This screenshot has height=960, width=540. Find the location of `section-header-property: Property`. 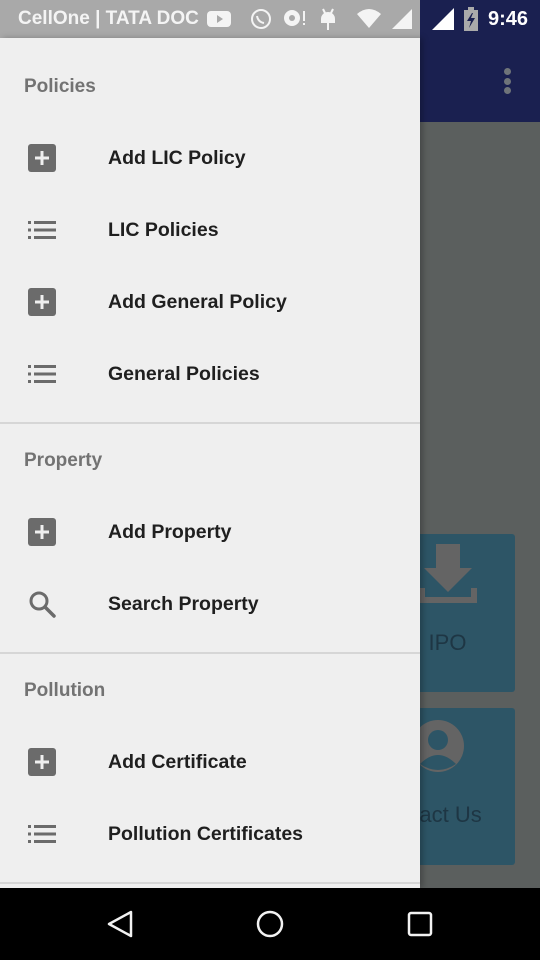

section-header-property: Property is located at coordinates (63, 460).